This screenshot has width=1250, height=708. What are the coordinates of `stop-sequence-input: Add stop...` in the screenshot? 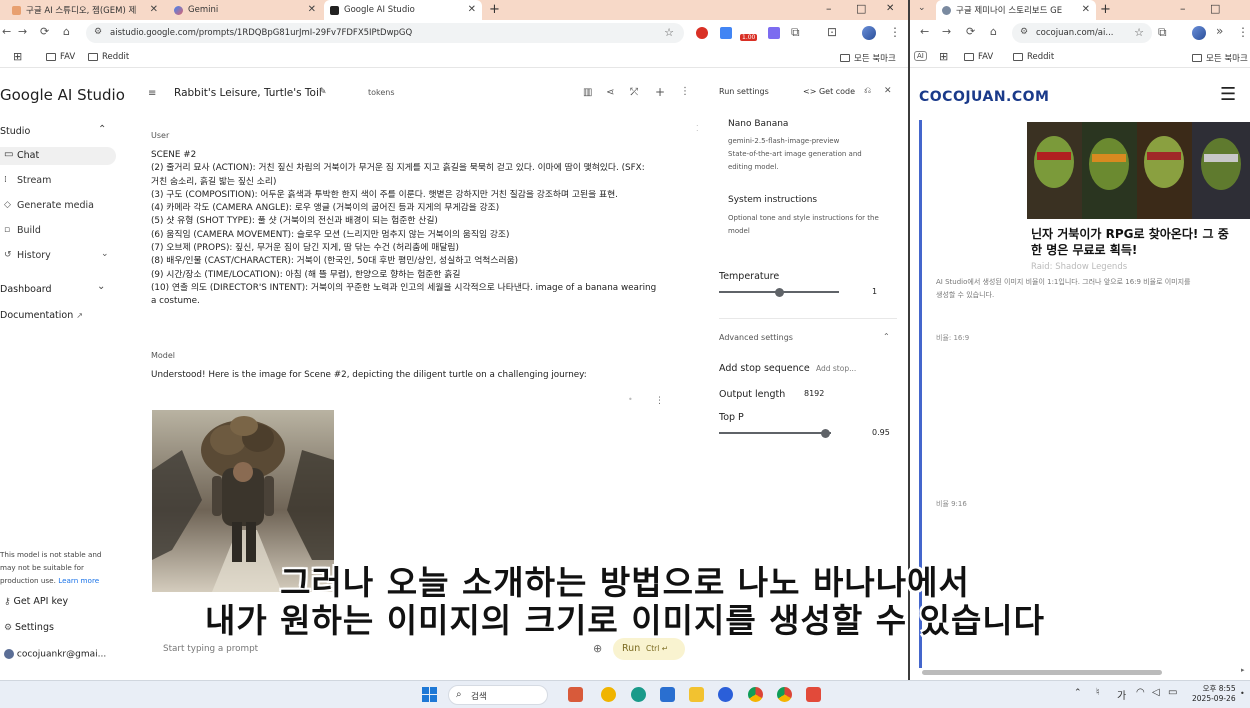 It's located at (836, 368).